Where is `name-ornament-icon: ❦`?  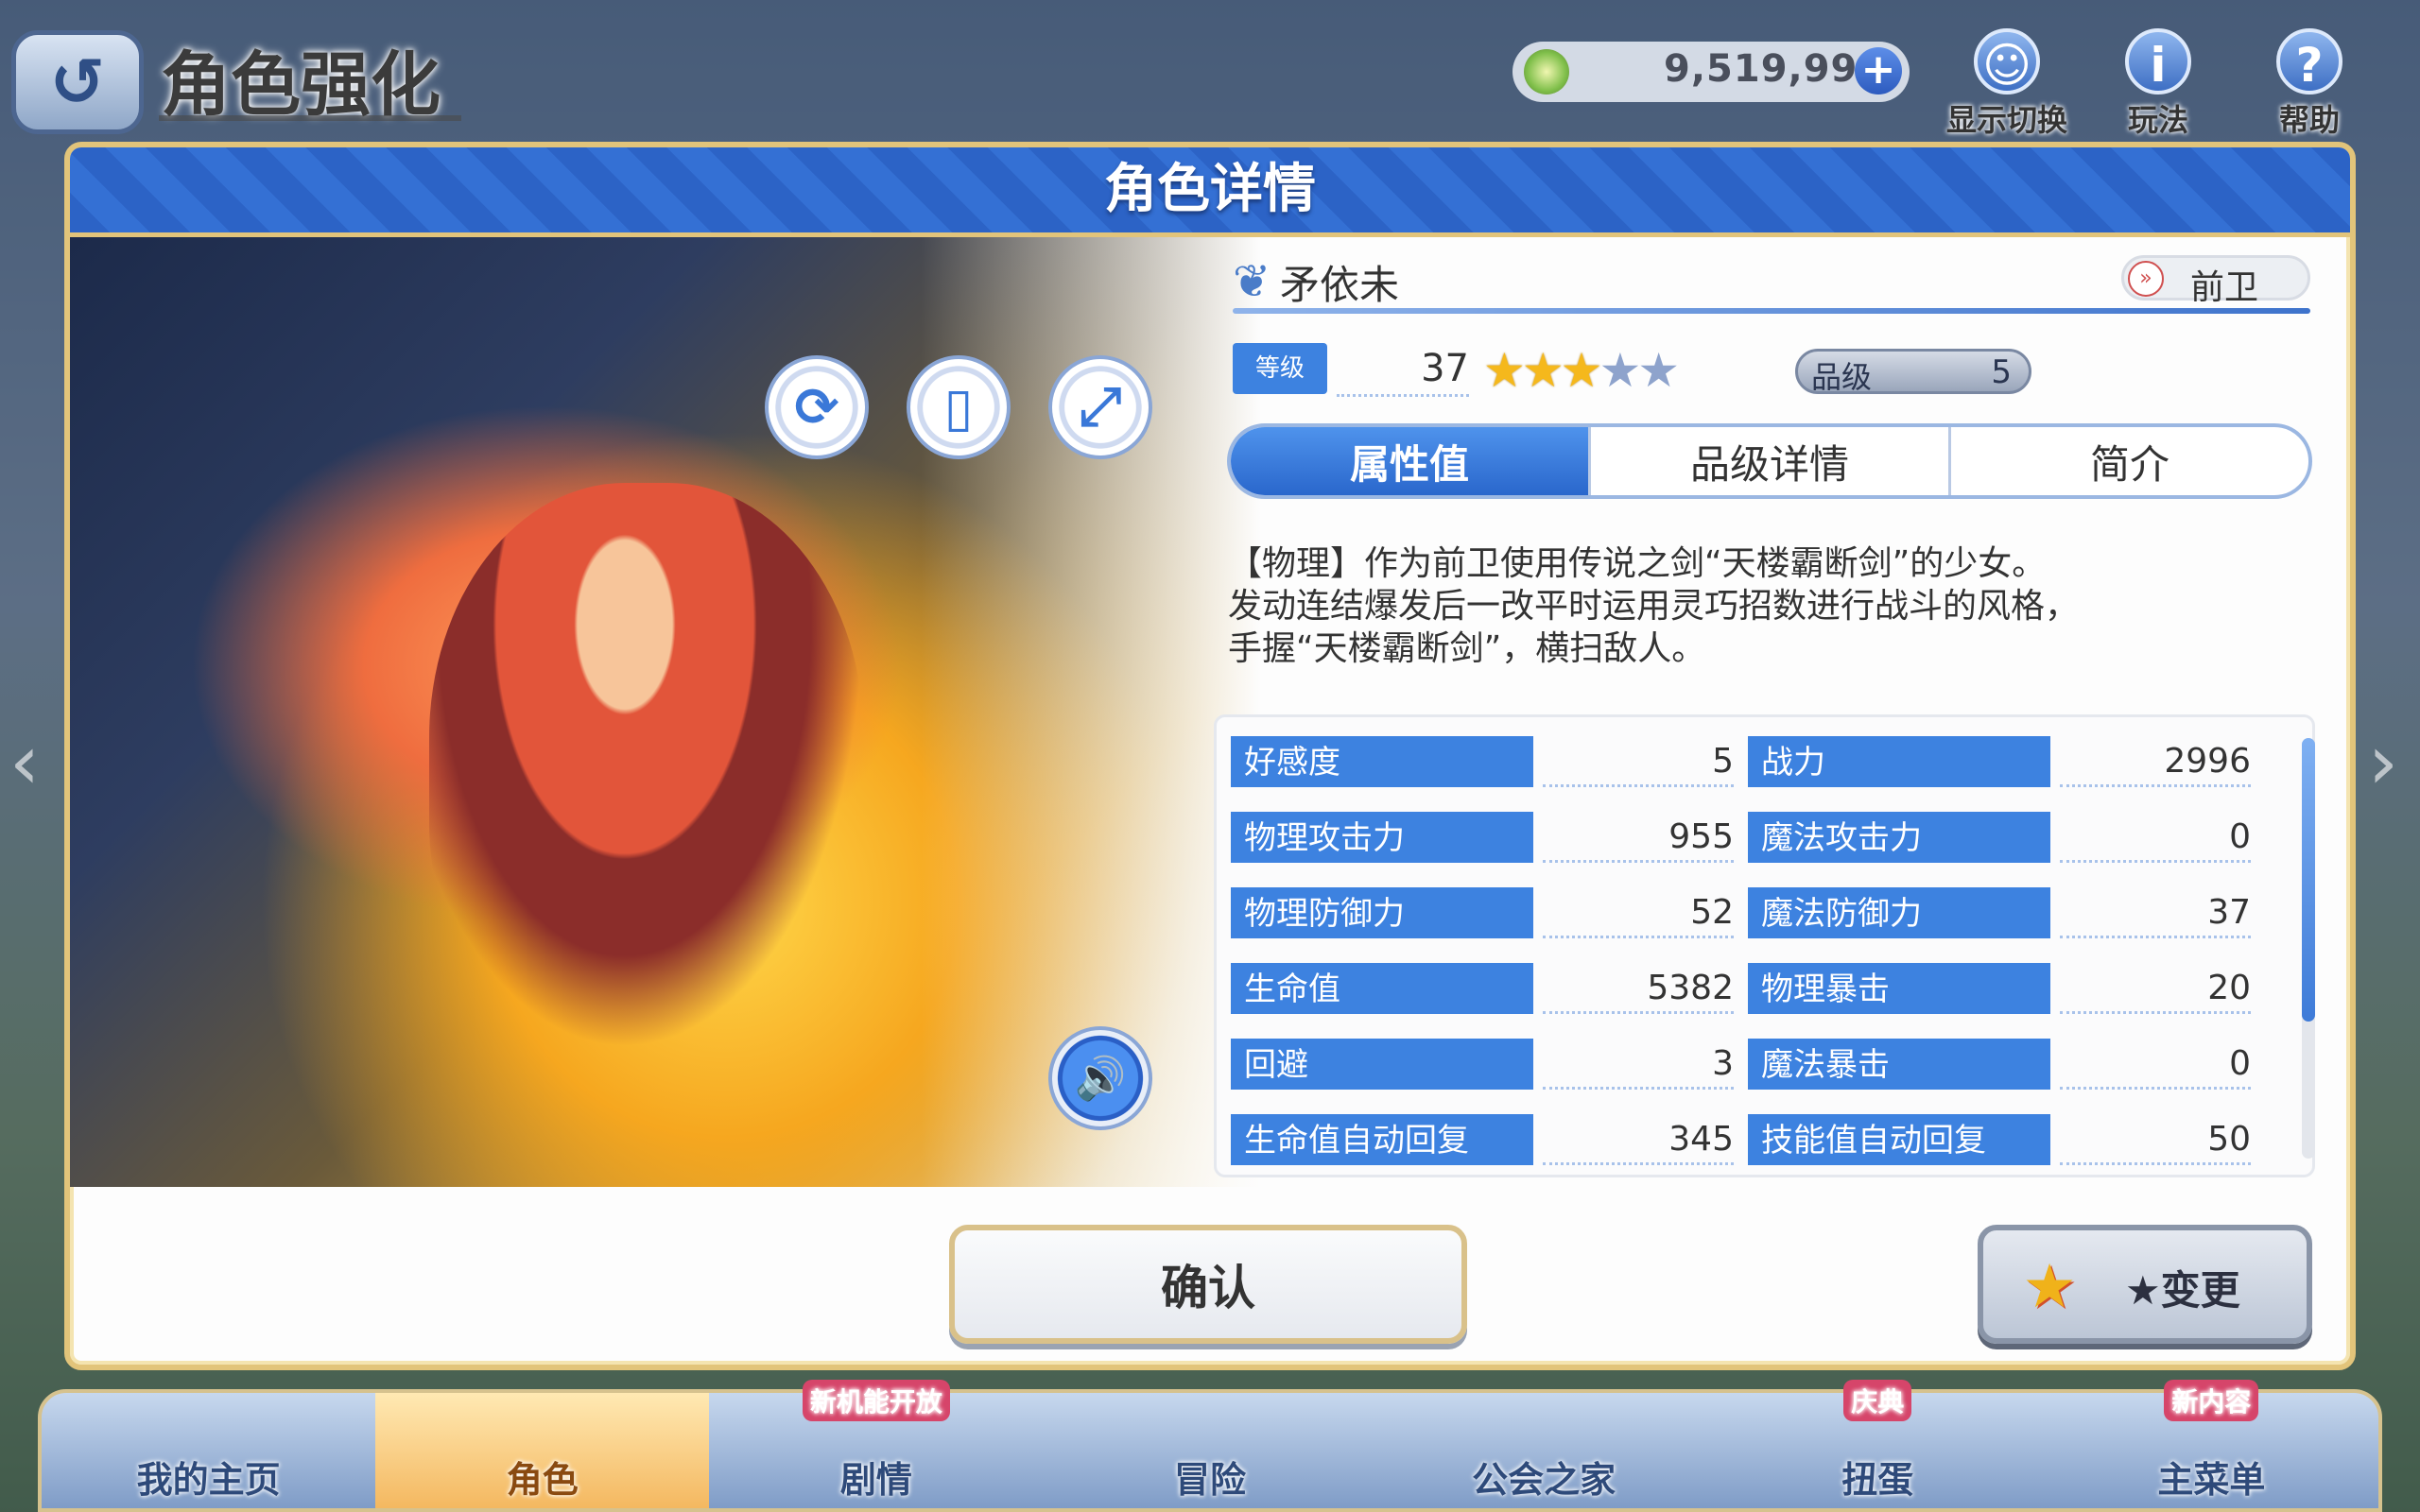
name-ornament-icon: ❦ is located at coordinates (1252, 281).